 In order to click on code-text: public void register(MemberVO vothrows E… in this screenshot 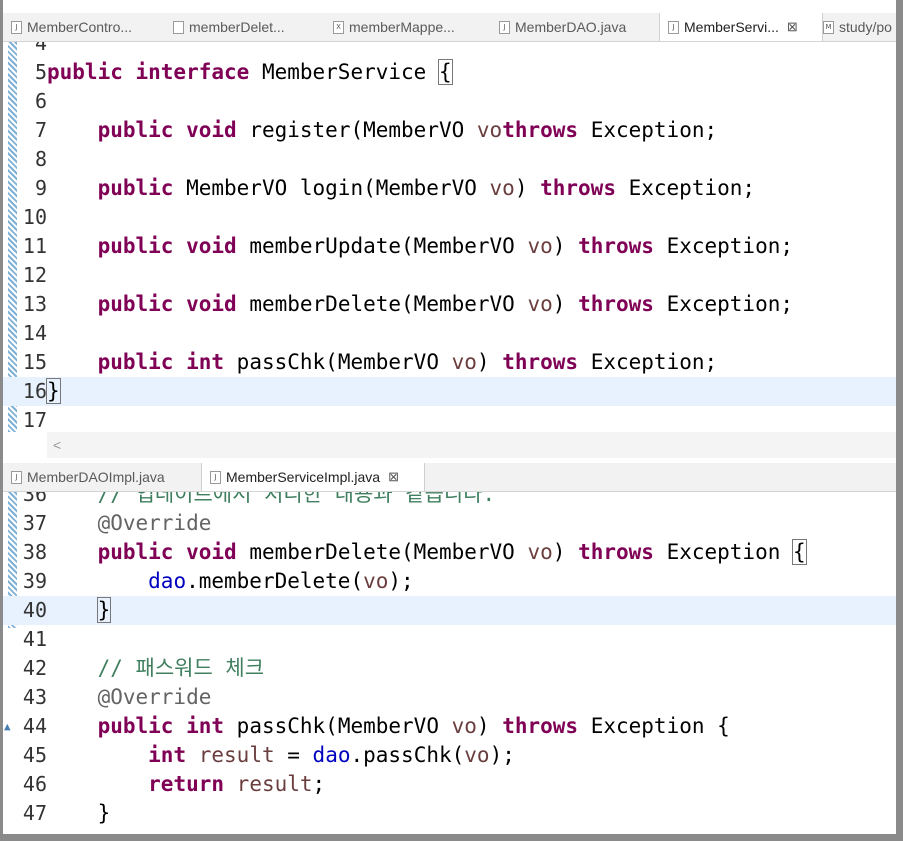, I will do `click(382, 130)`.